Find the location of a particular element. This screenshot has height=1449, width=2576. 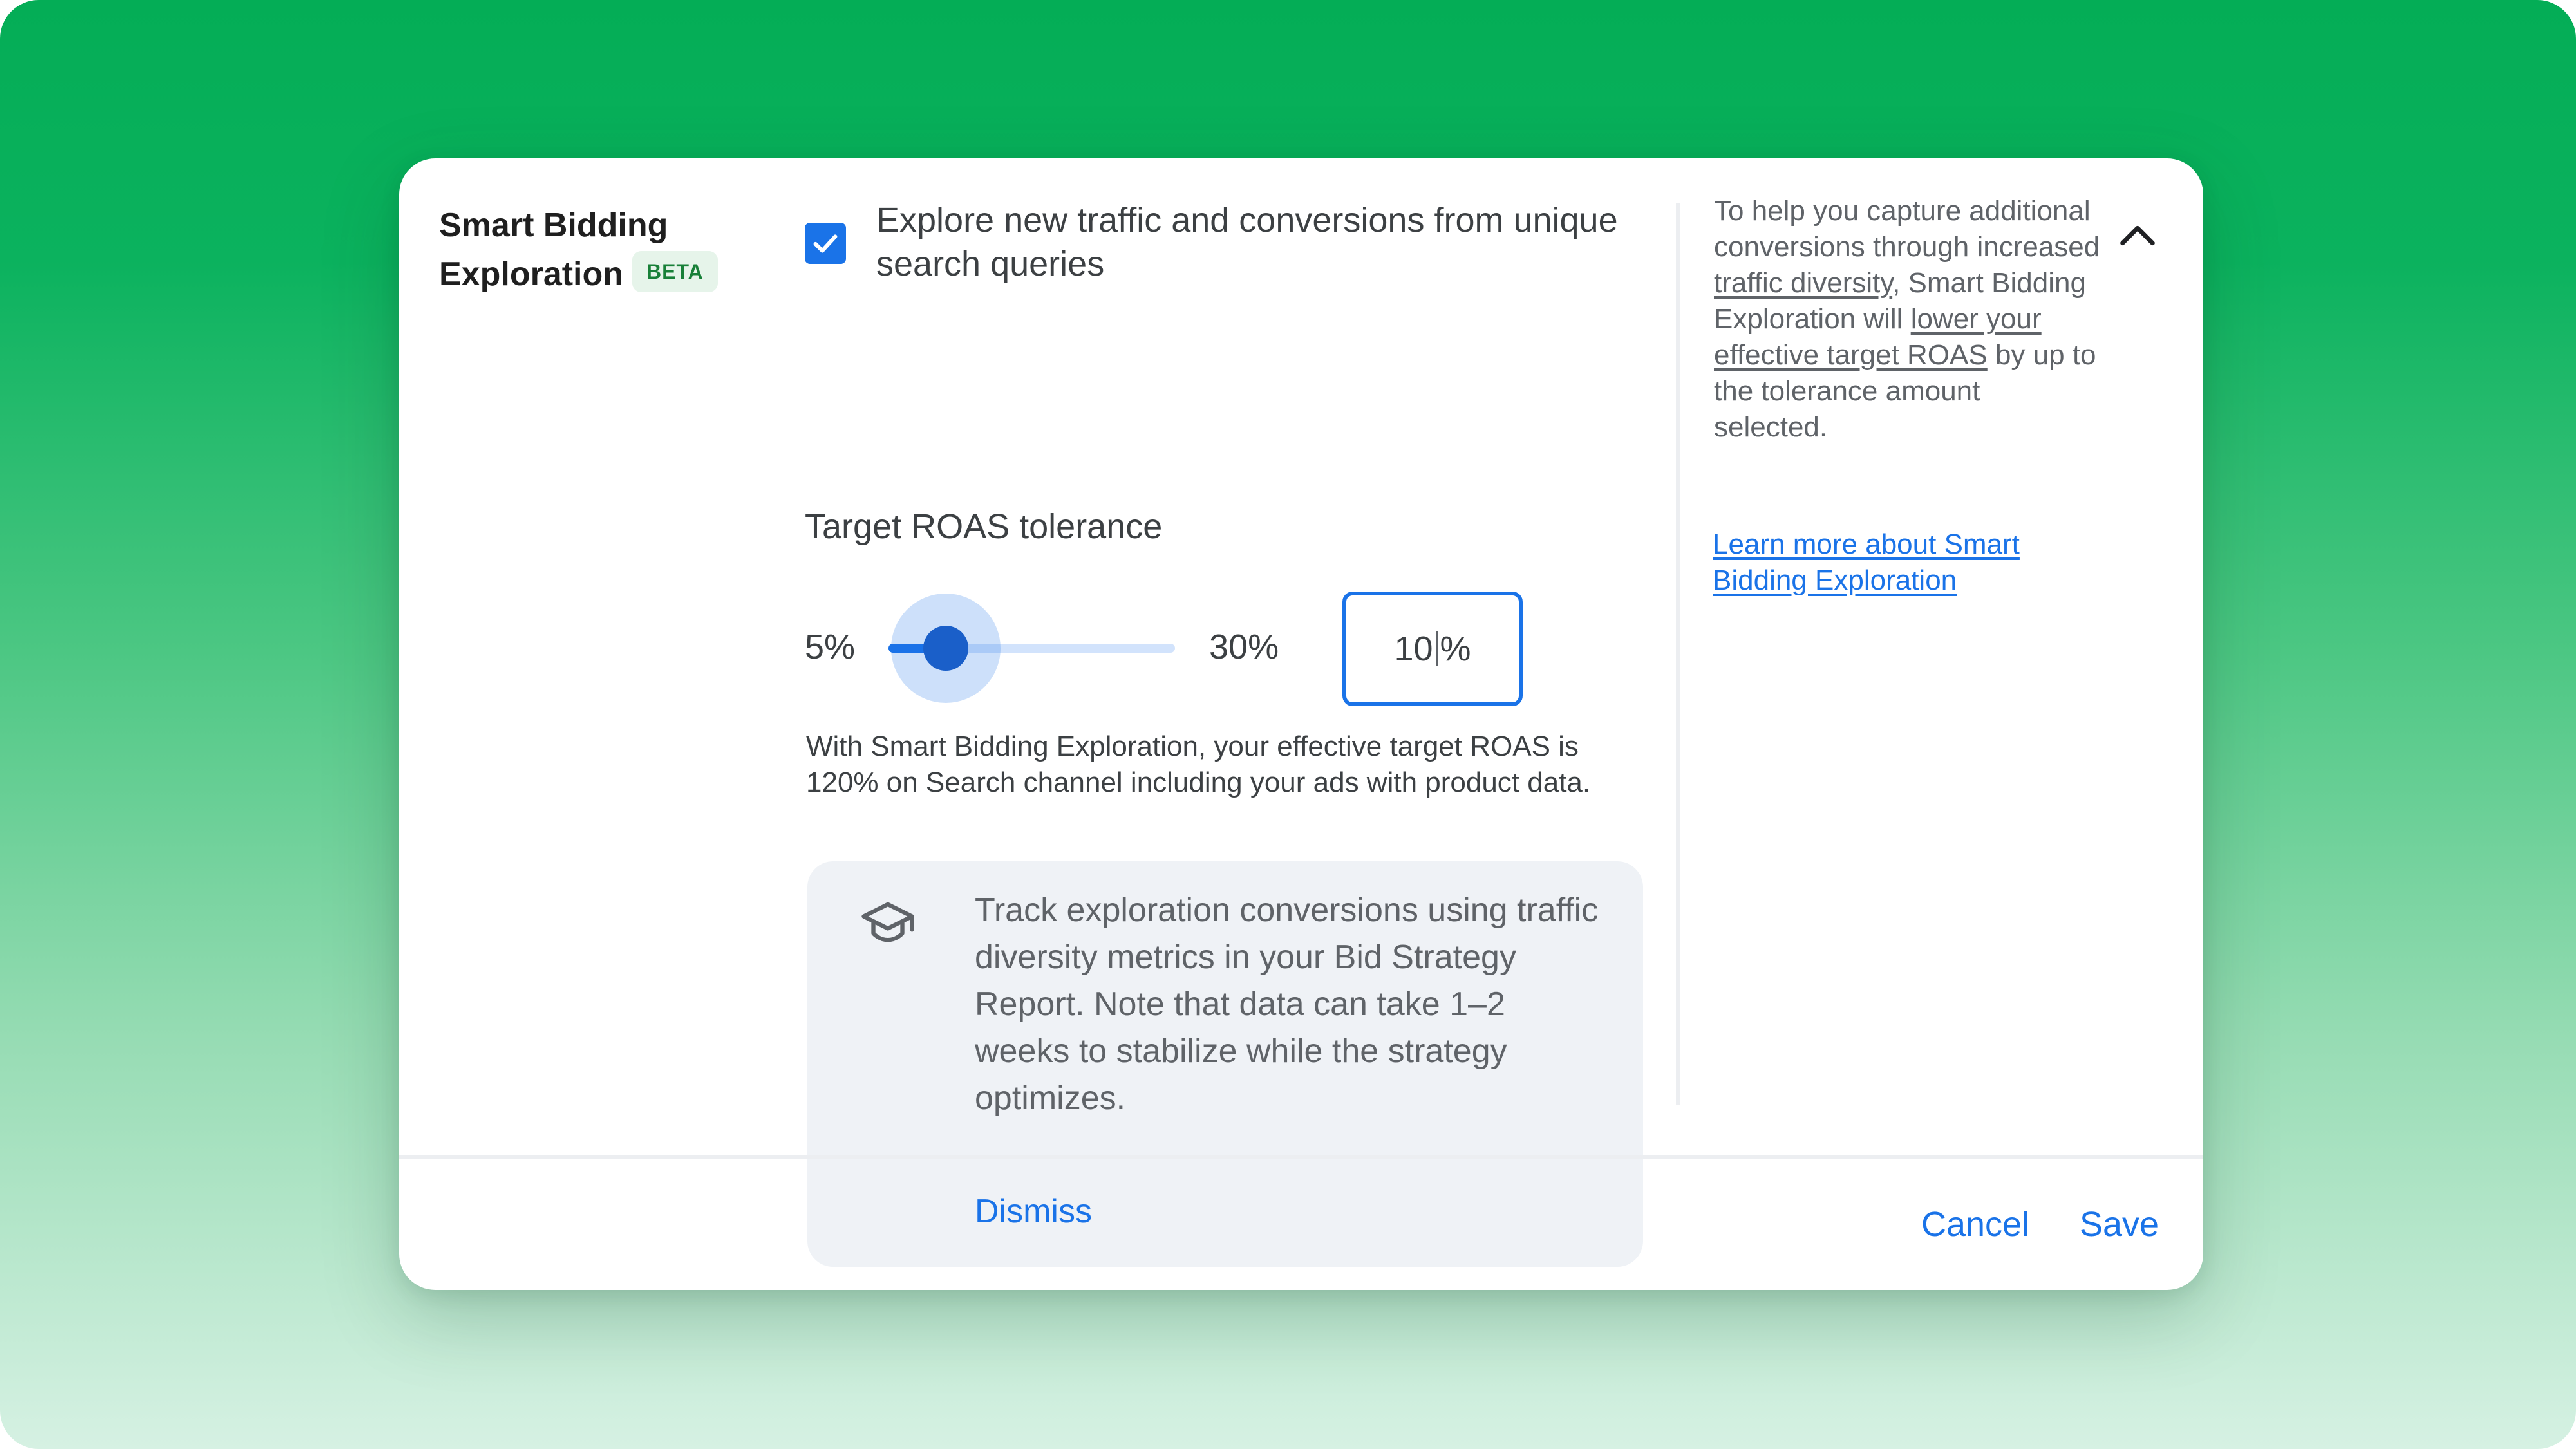

graduation-cap-icon is located at coordinates (888, 922).